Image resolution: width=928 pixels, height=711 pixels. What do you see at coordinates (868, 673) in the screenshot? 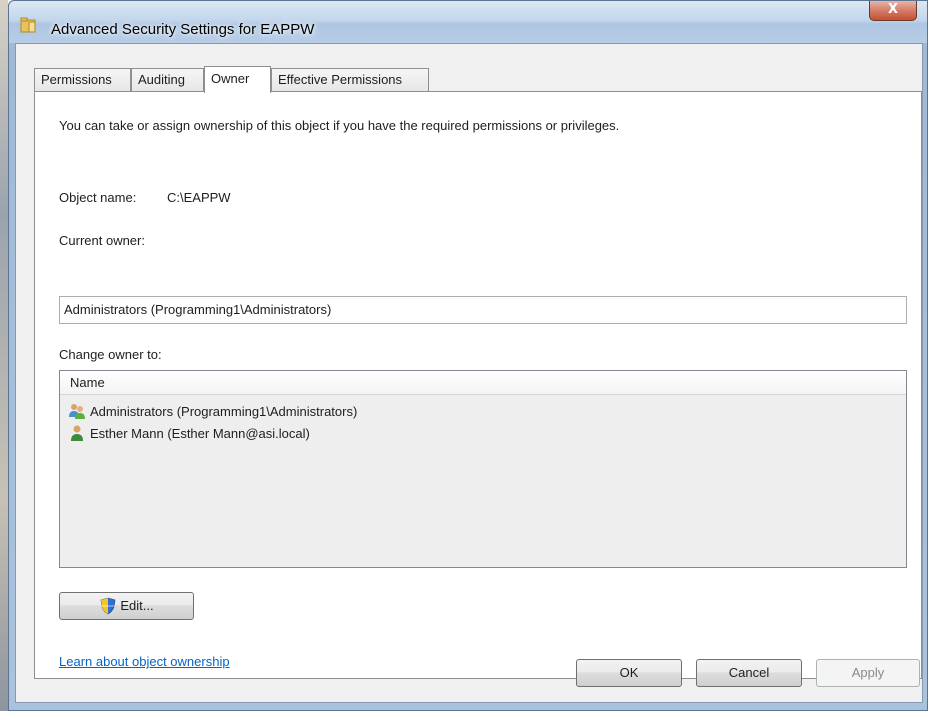
I see `apply-button: Apply` at bounding box center [868, 673].